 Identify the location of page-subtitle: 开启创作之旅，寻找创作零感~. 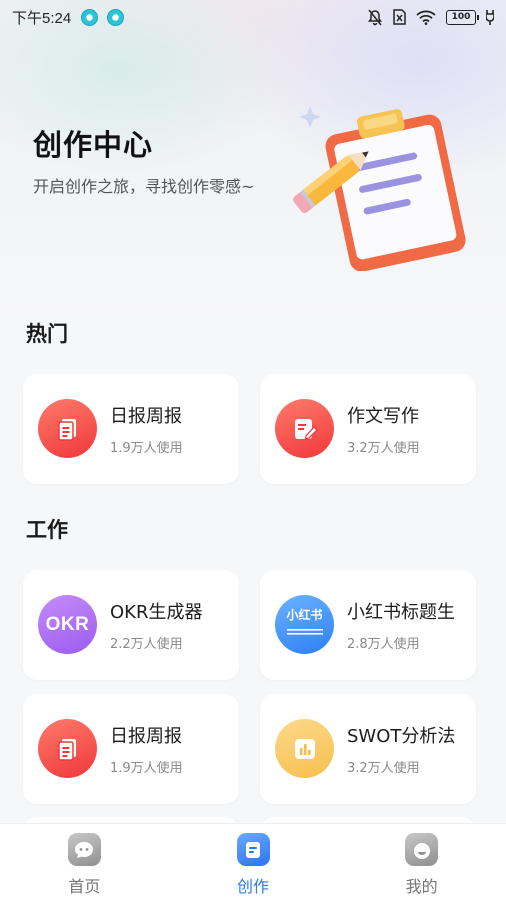
(144, 186).